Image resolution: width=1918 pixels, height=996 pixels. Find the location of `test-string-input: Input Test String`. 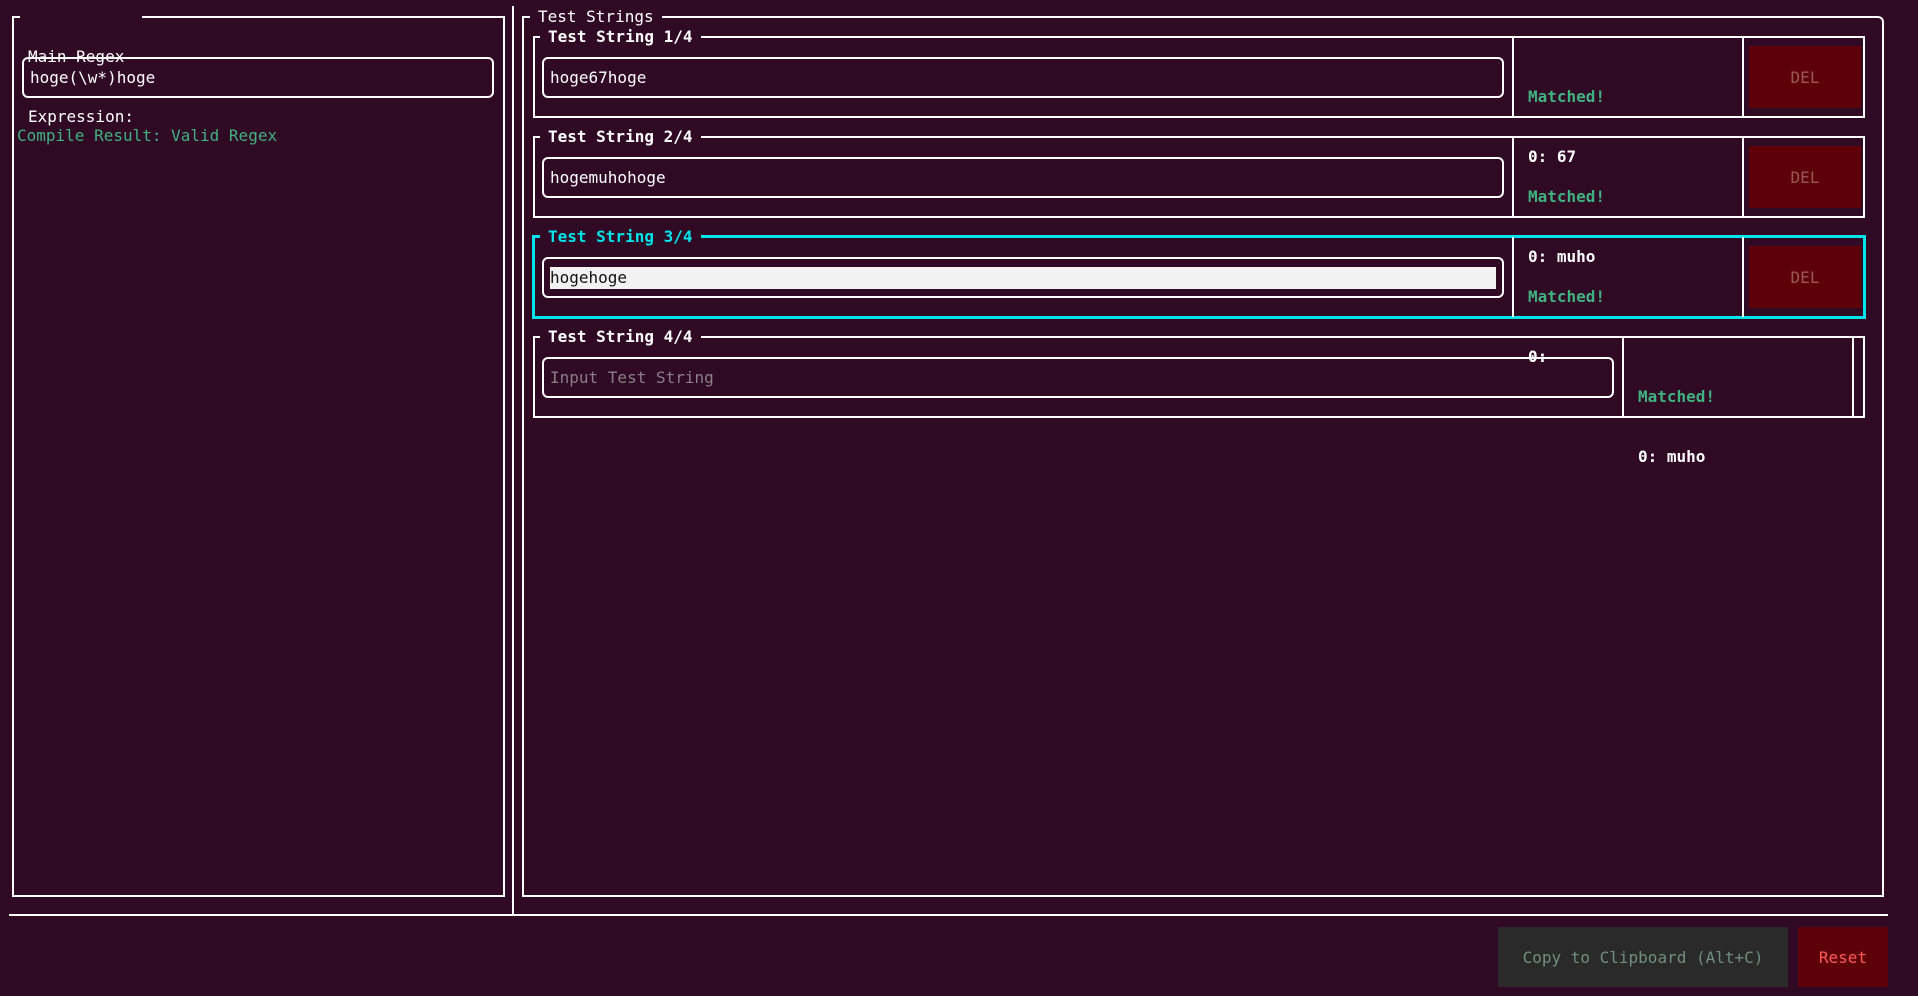

test-string-input: Input Test String is located at coordinates (1078, 377).